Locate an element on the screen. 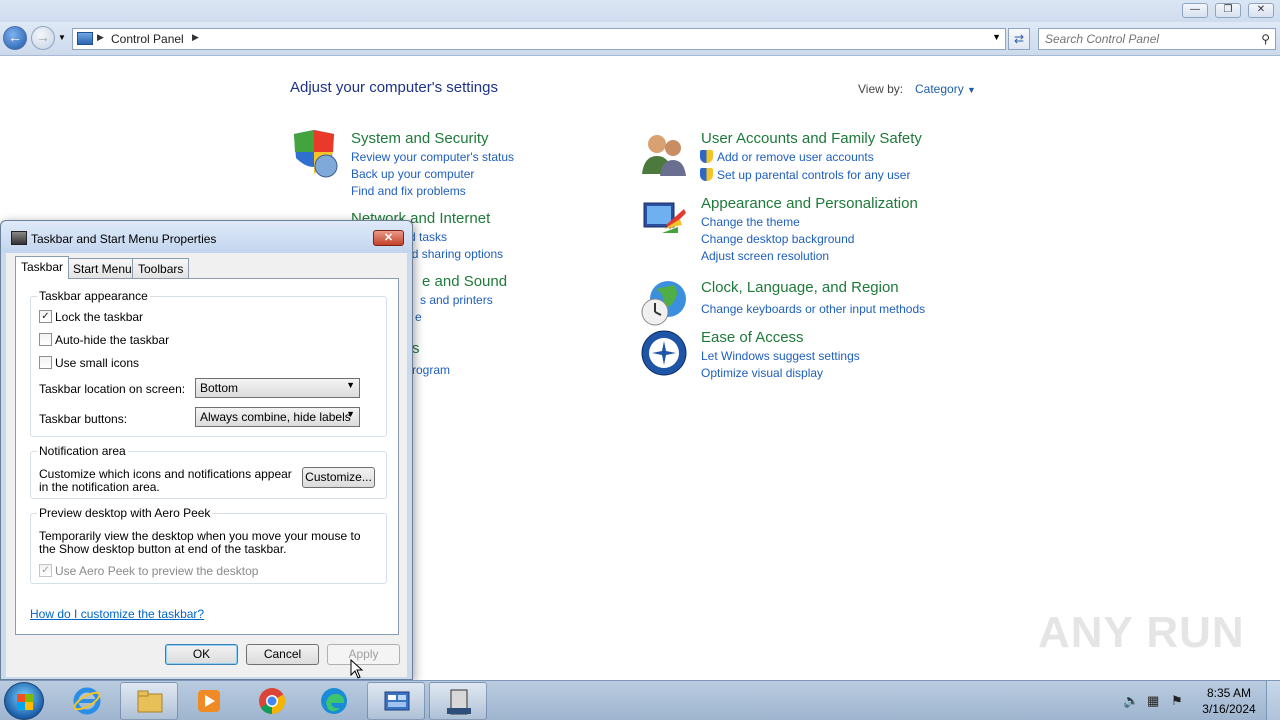 The width and height of the screenshot is (1280, 720). lock-taskbar-checkbox: ✓ is located at coordinates (45, 316).